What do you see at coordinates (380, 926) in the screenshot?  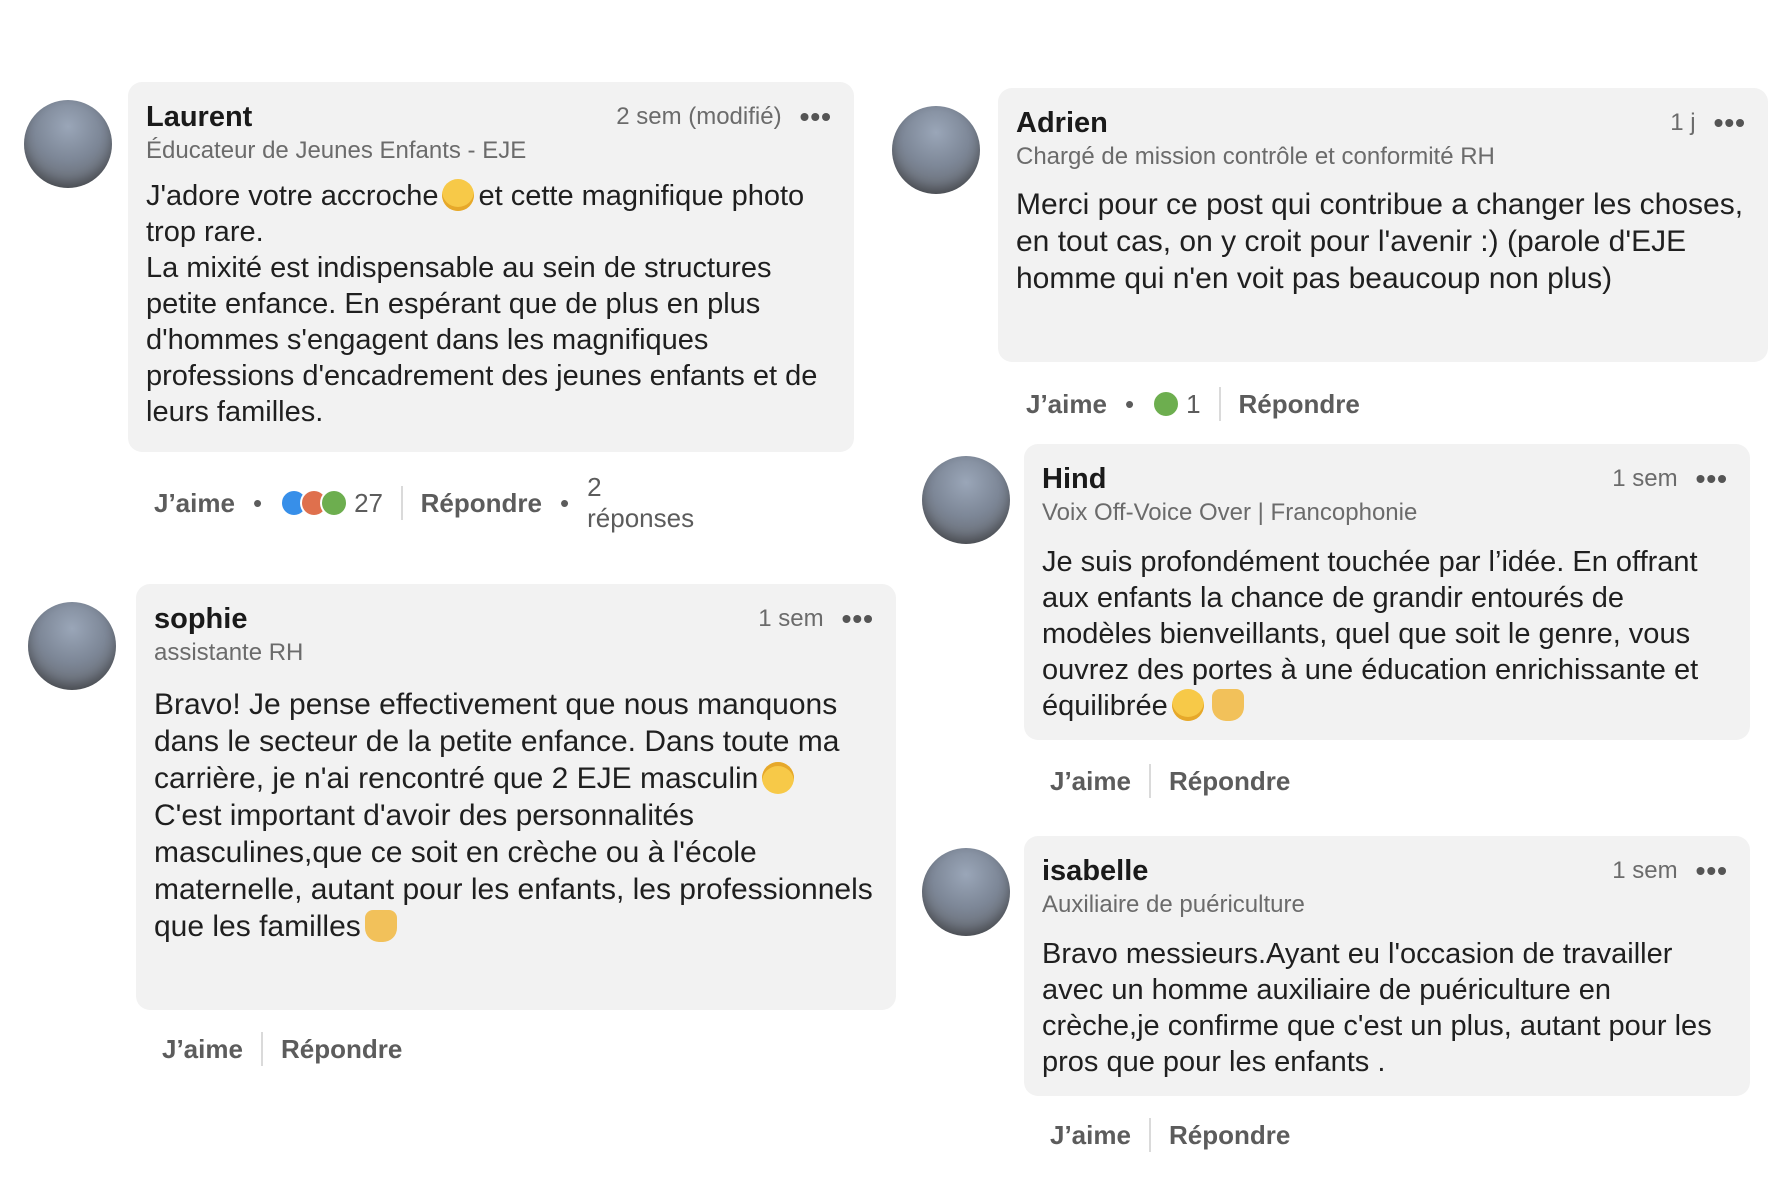 I see `clapping-hands-icon` at bounding box center [380, 926].